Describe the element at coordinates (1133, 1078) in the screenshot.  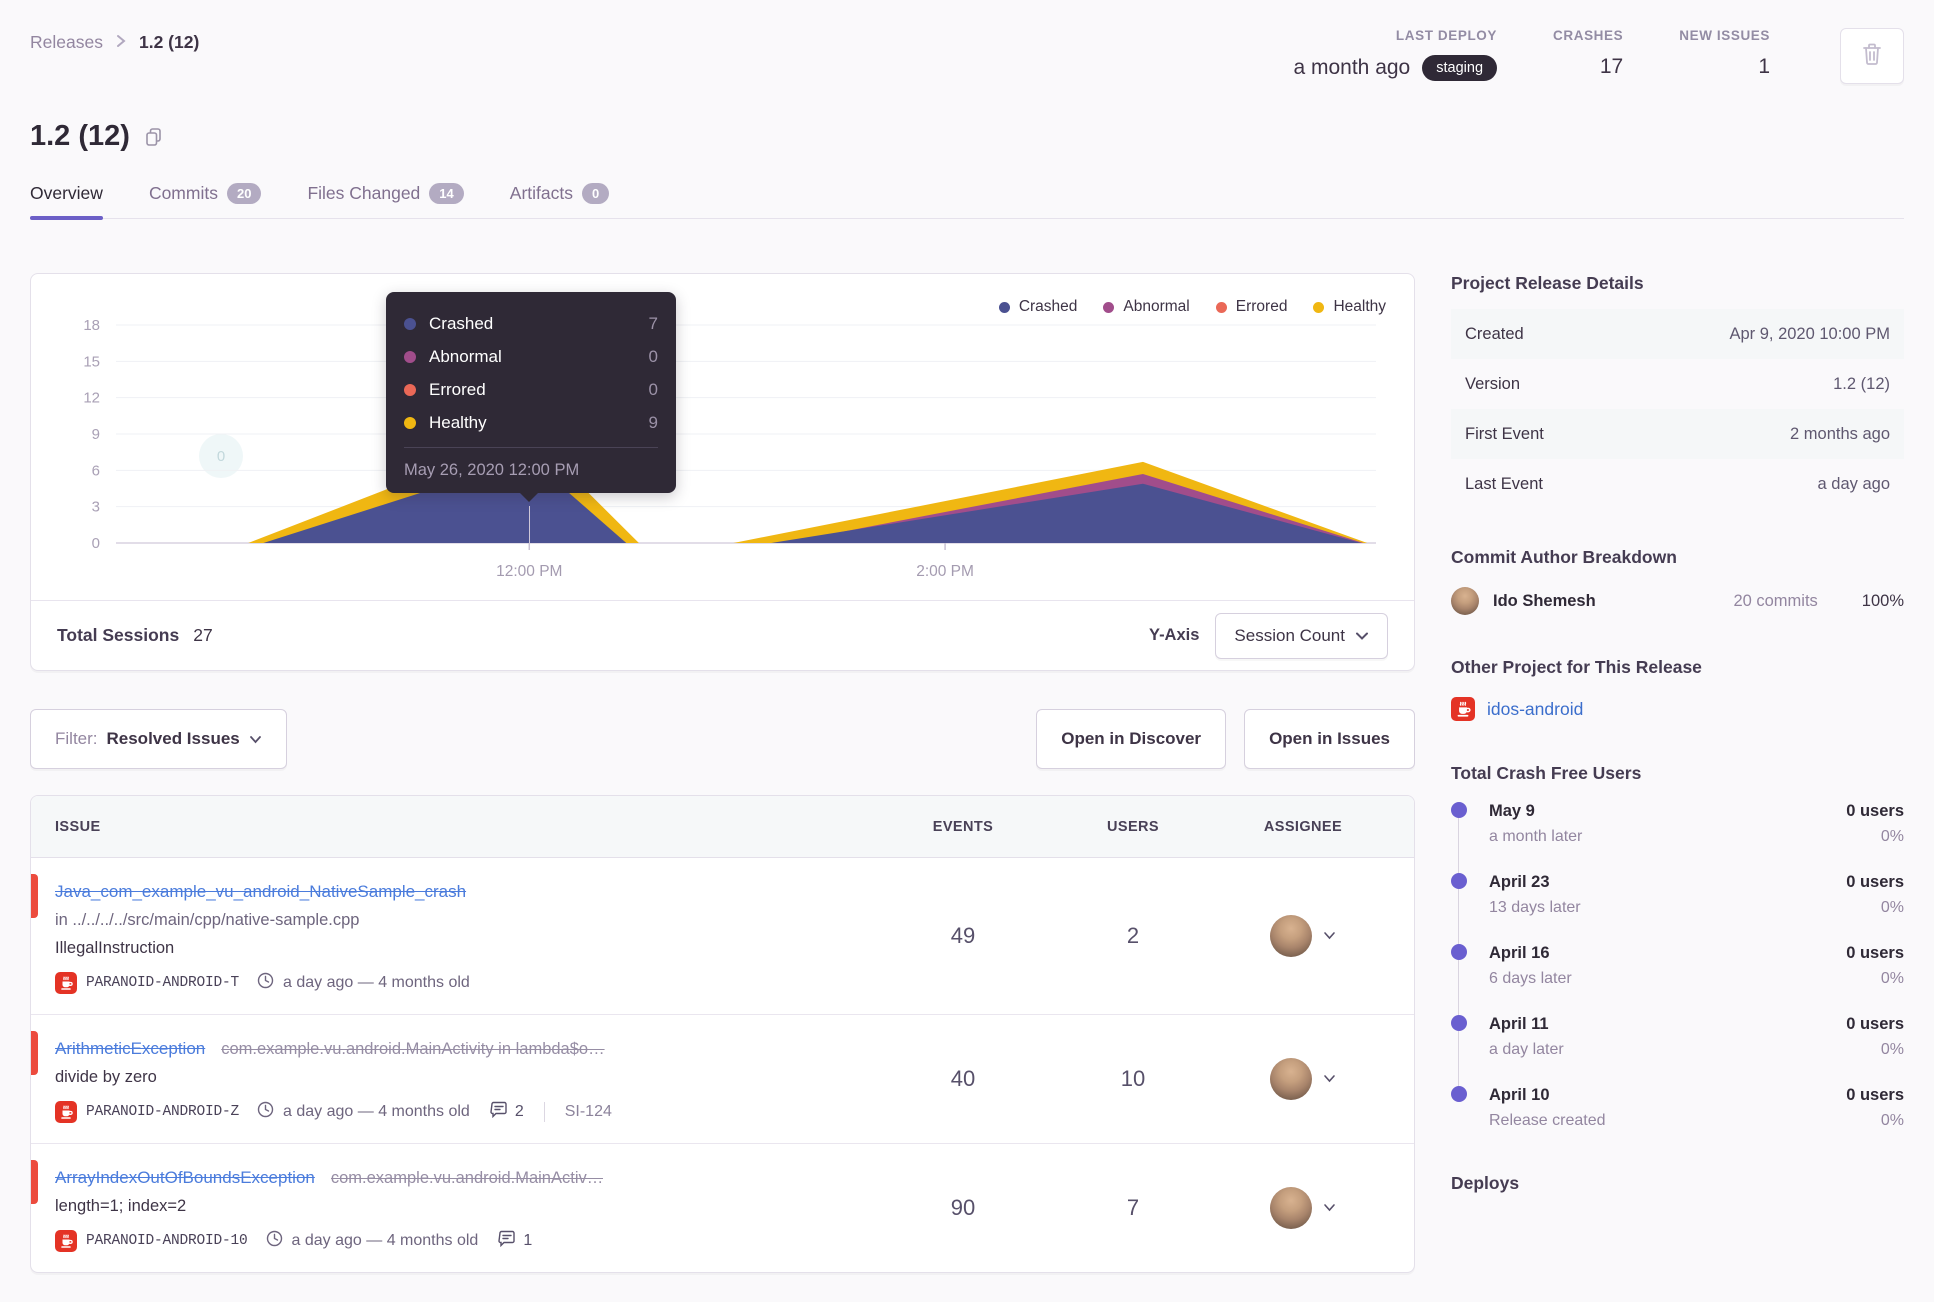
I see `users-count: 10` at that location.